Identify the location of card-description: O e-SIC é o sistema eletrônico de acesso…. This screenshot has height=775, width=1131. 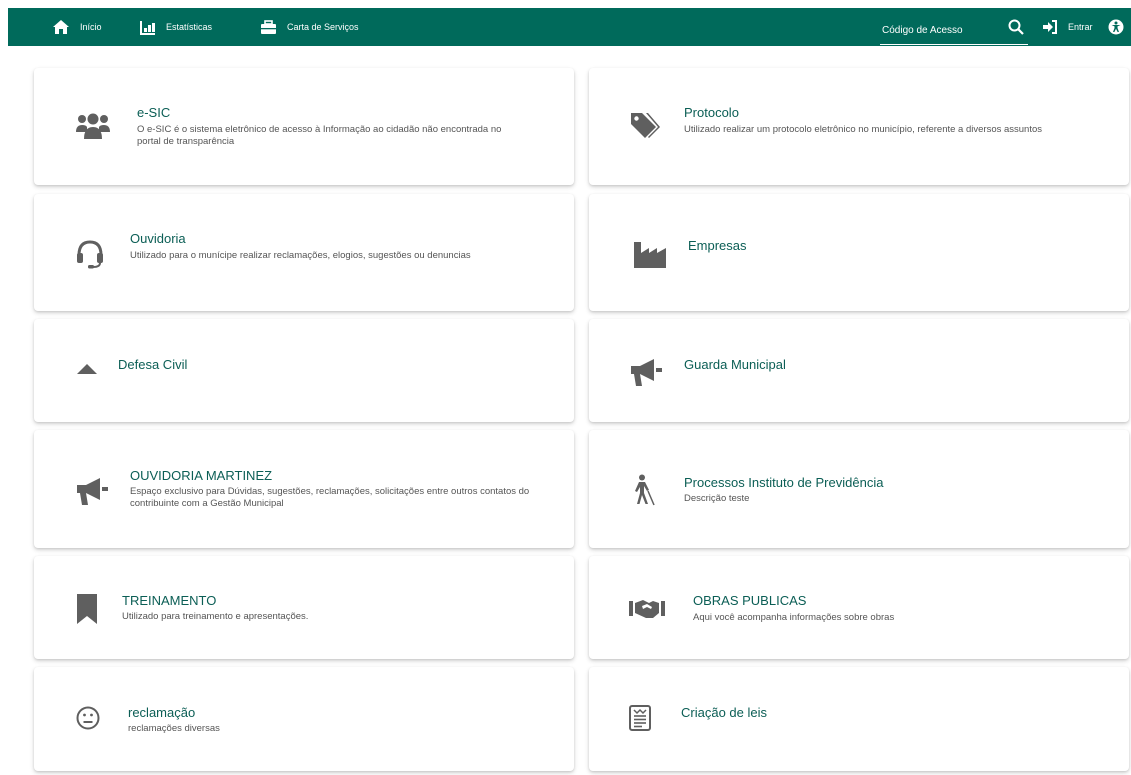
(319, 135).